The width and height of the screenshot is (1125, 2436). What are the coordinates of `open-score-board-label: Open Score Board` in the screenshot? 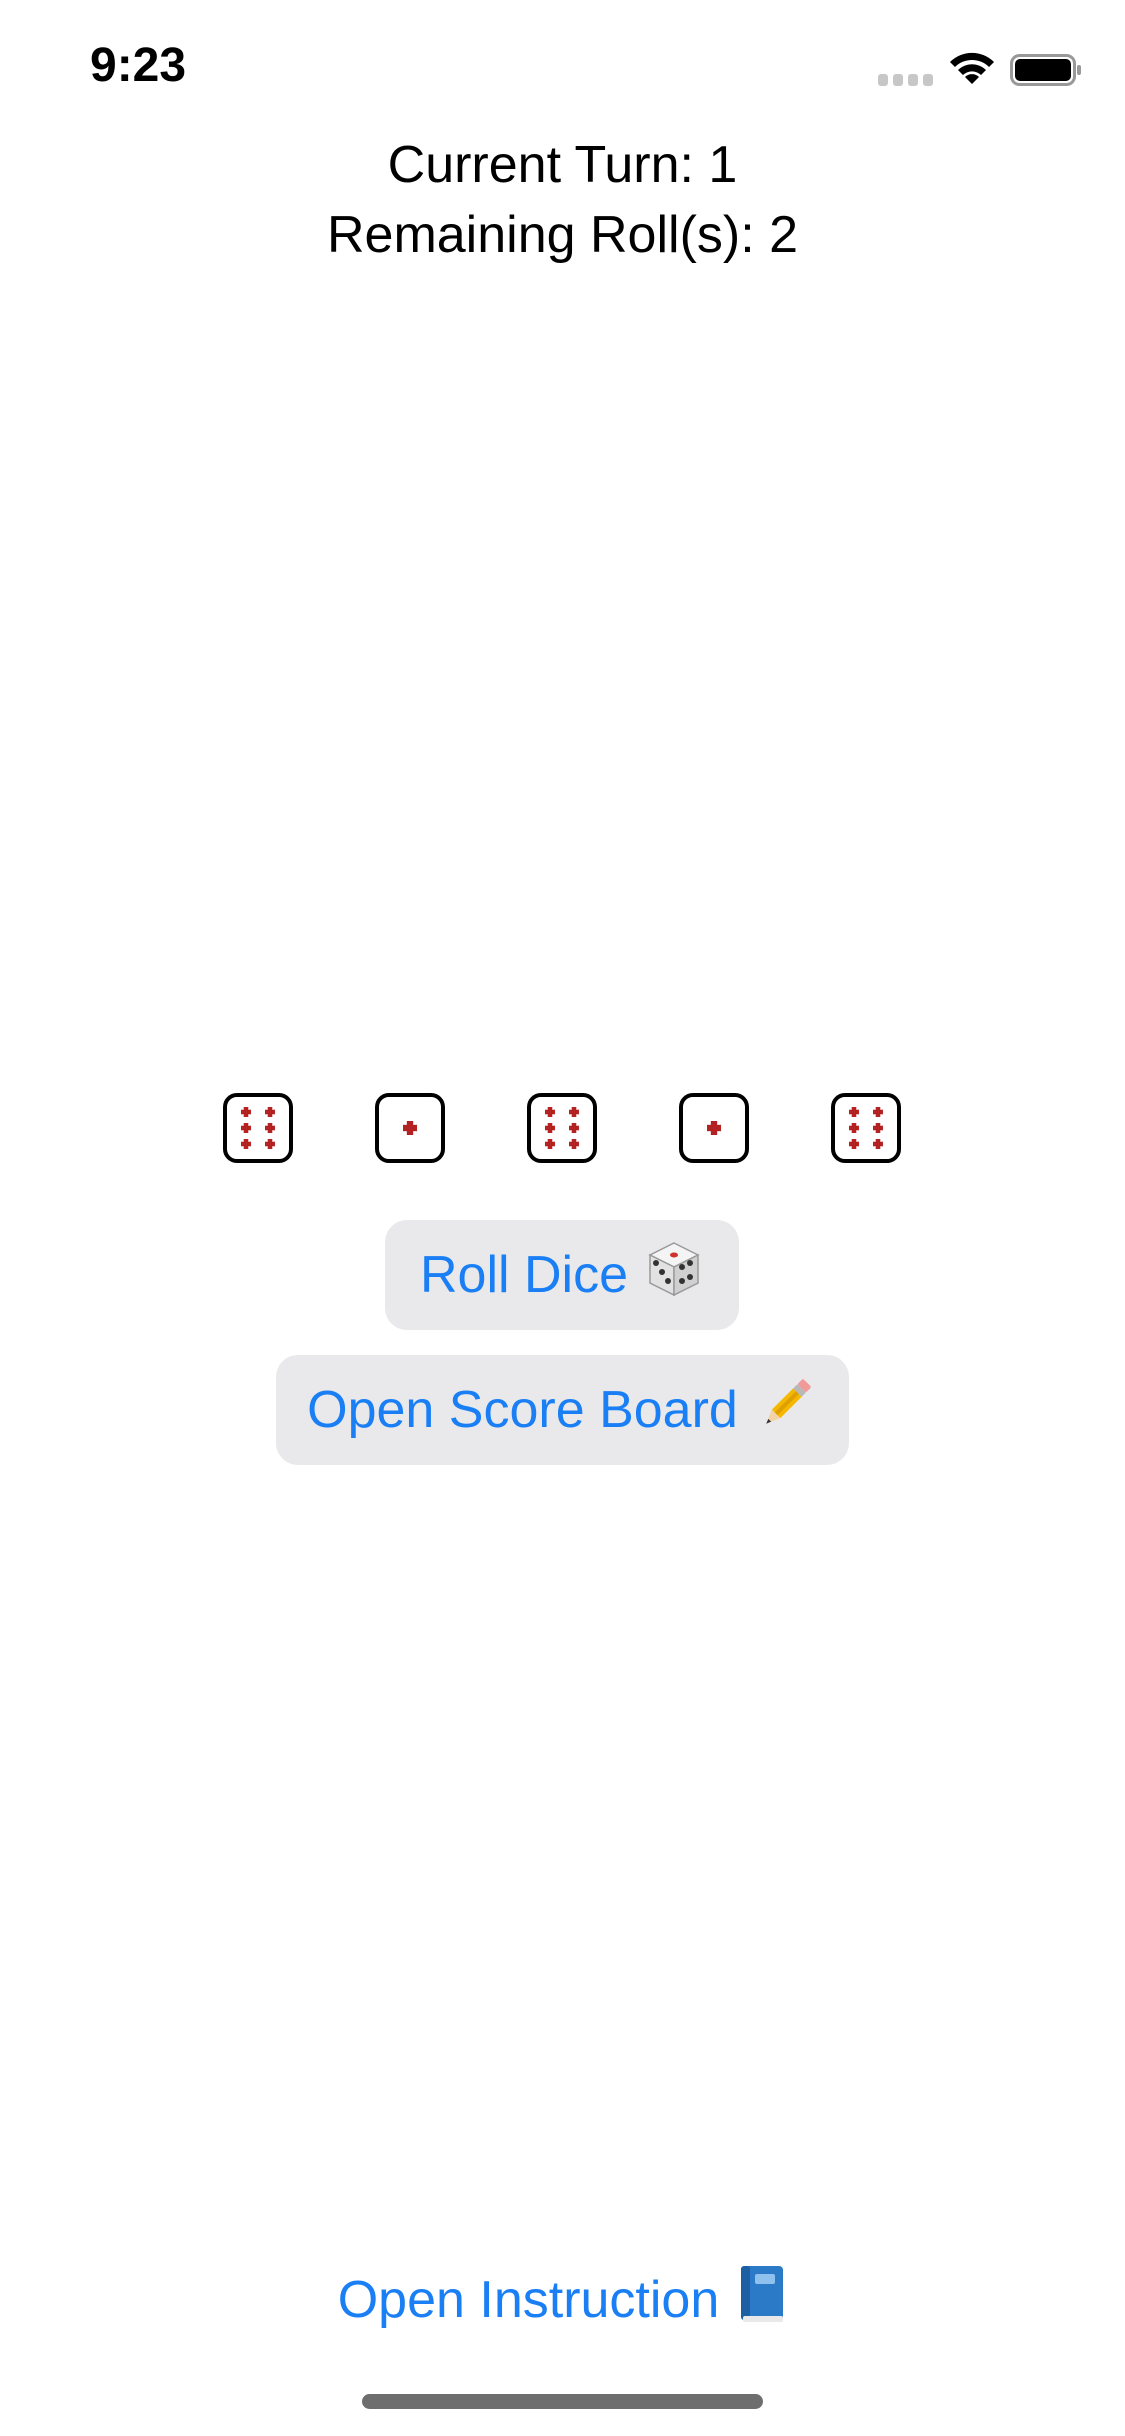 It's located at (522, 1410).